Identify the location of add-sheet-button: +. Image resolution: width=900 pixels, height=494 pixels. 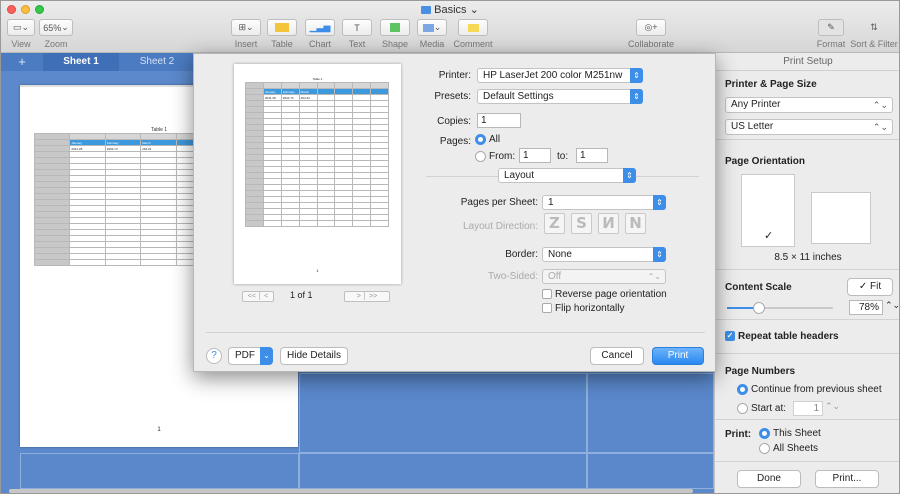
(22, 62).